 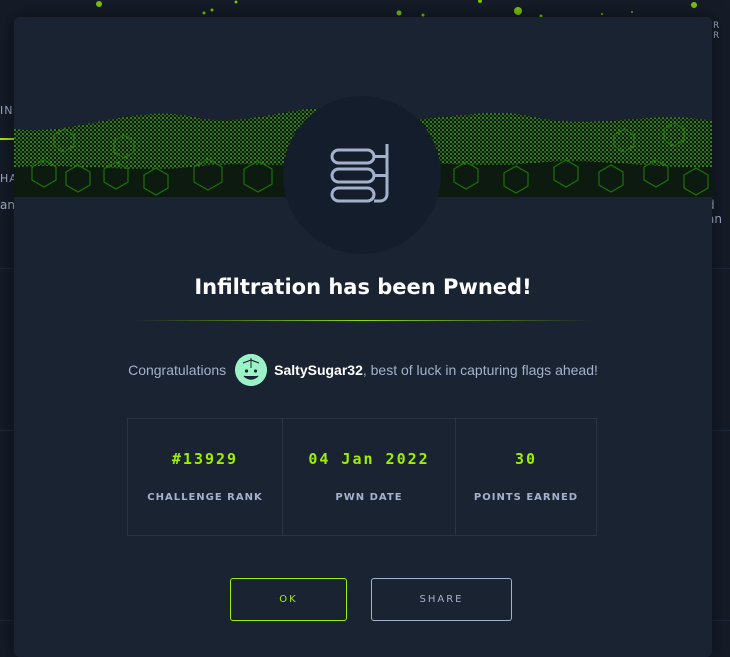 What do you see at coordinates (7, 139) in the screenshot?
I see `background-active-tab-indicator` at bounding box center [7, 139].